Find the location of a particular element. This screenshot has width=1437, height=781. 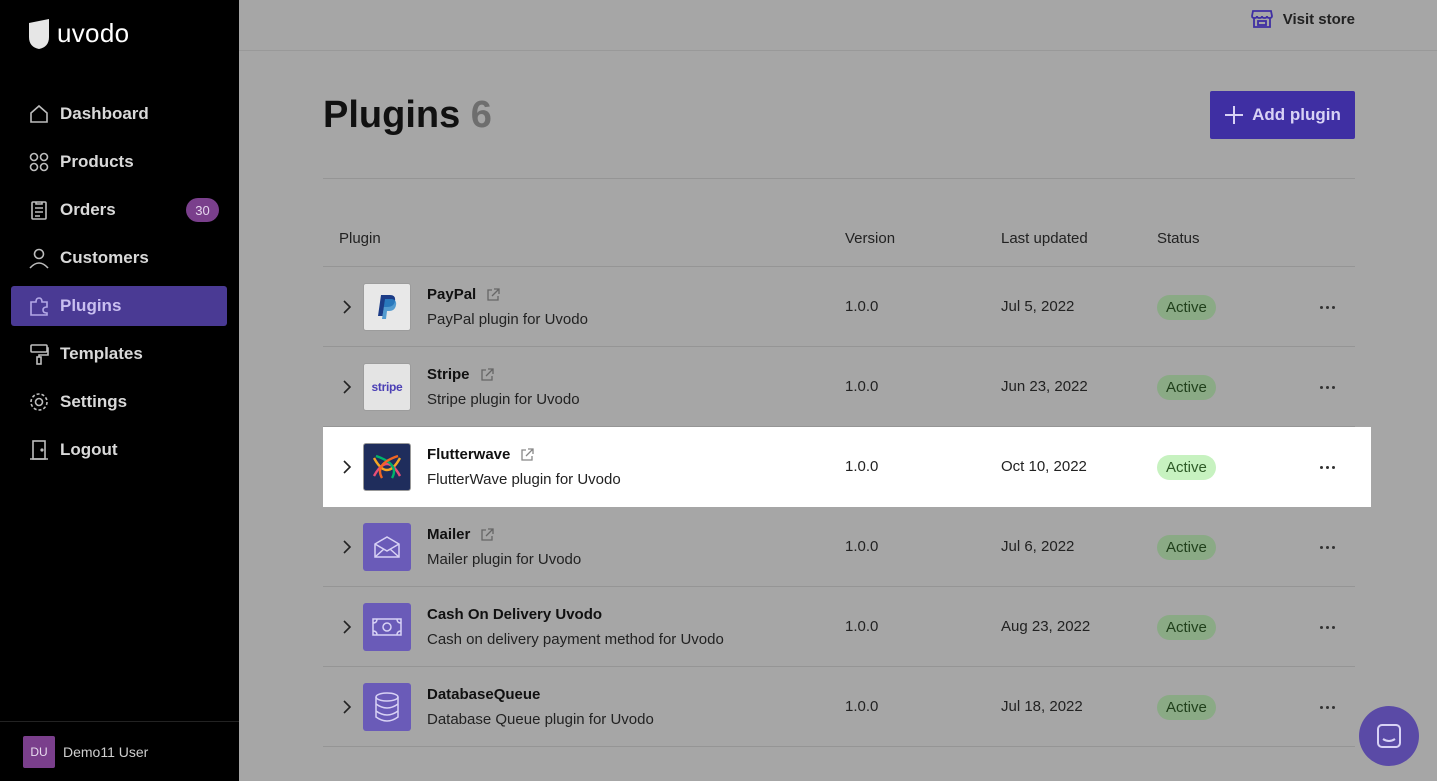

gear-icon is located at coordinates (39, 402).